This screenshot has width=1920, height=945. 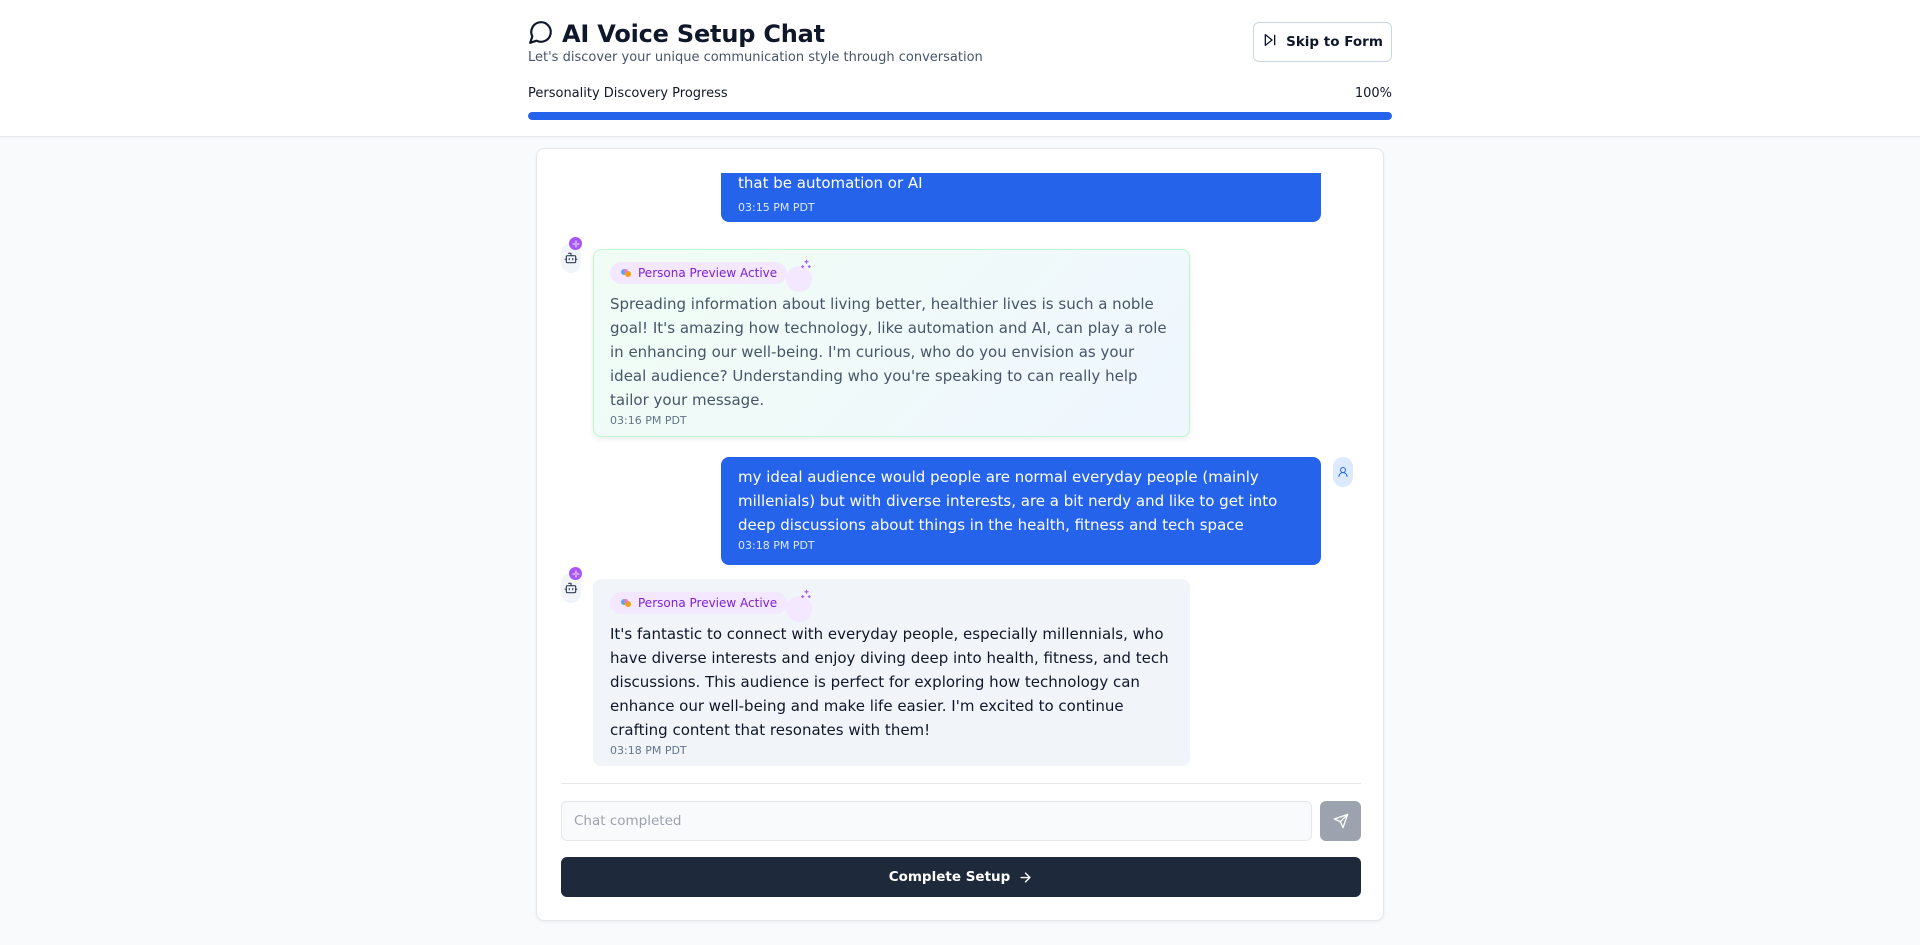 What do you see at coordinates (1270, 42) in the screenshot?
I see `skip-forward-icon` at bounding box center [1270, 42].